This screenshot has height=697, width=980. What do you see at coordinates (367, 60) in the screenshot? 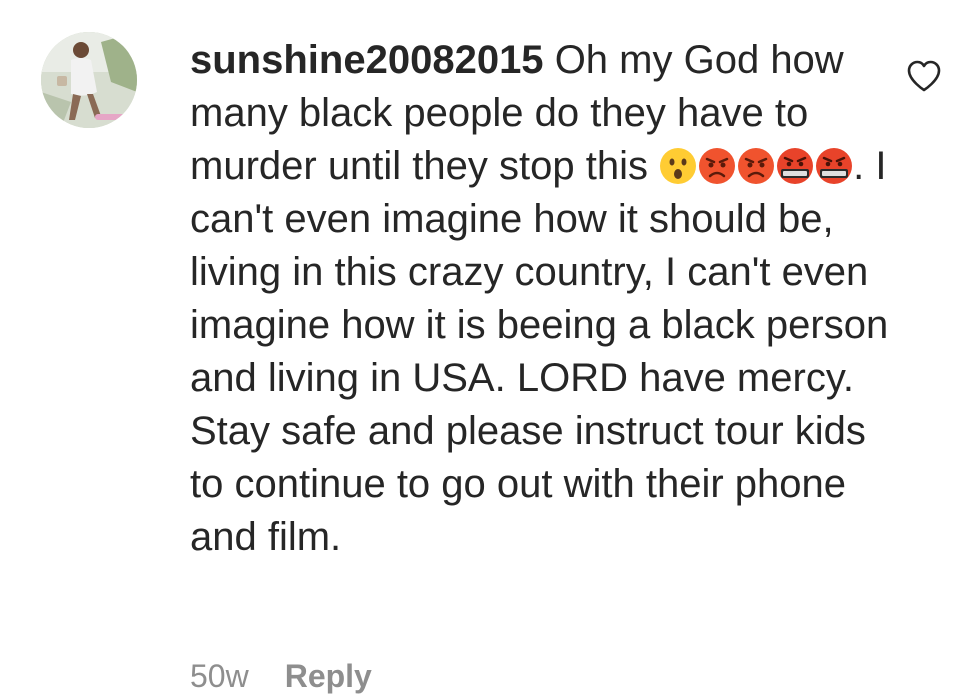
I see `comment-username: sunshine20082015` at bounding box center [367, 60].